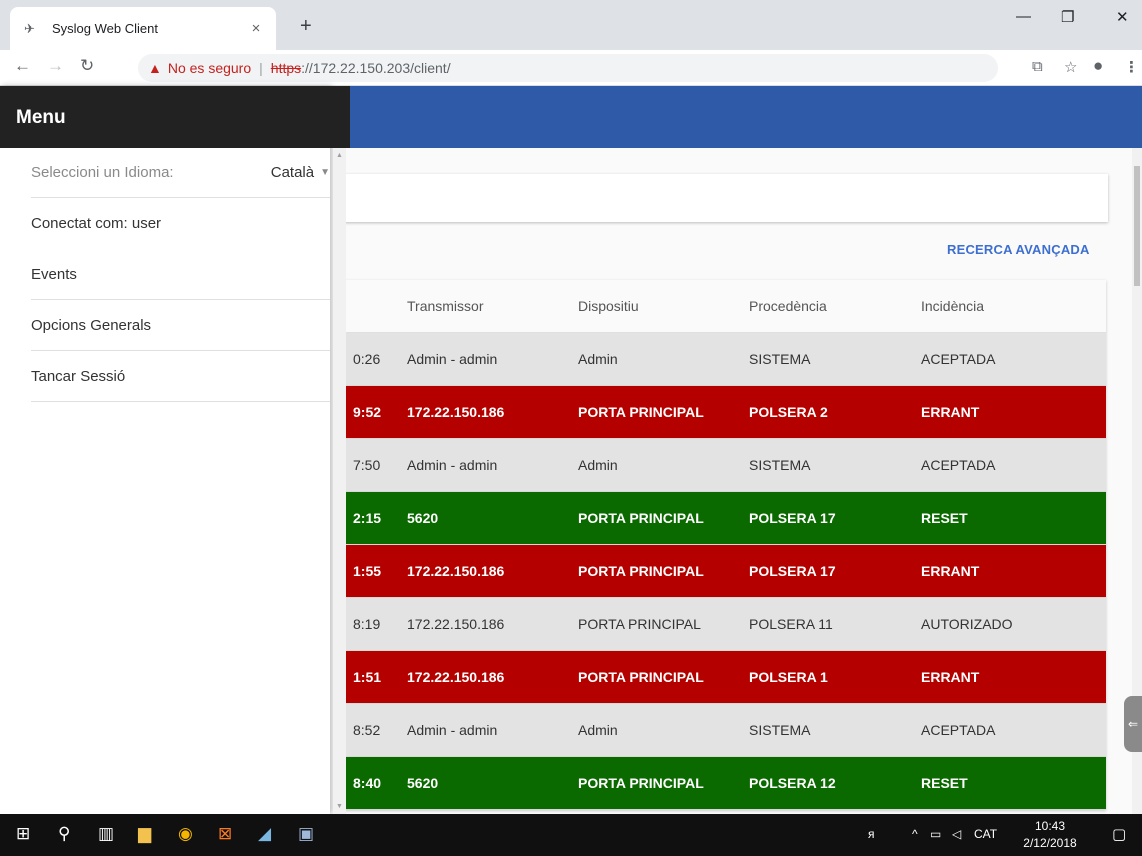 This screenshot has width=1142, height=856. I want to click on browser-tab: ✈ Syslog Web Client ×, so click(143, 28).